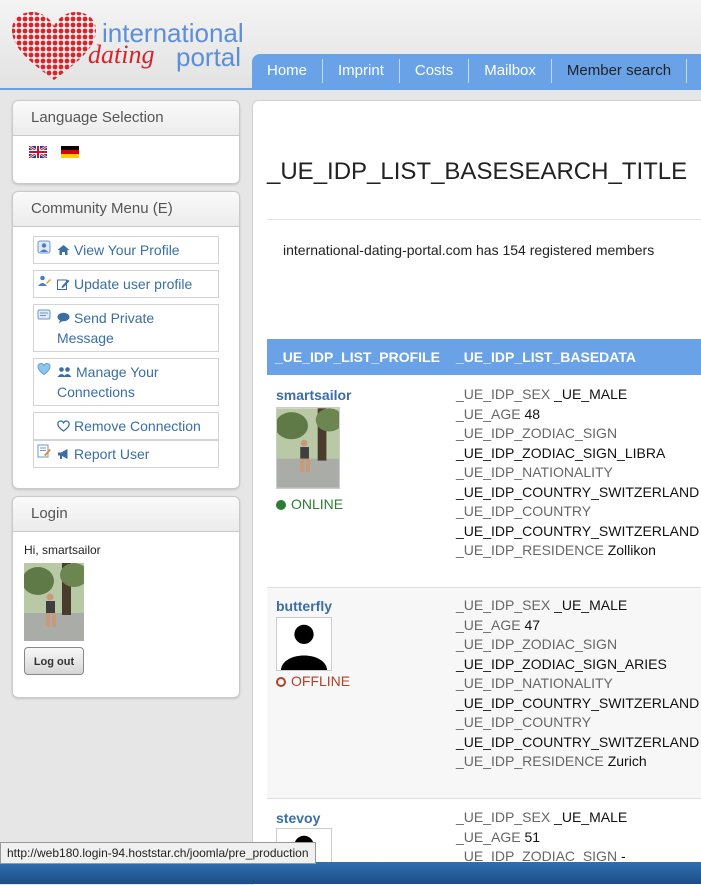 This screenshot has height=885, width=701. Describe the element at coordinates (63, 250) in the screenshot. I see `home-icon` at that location.